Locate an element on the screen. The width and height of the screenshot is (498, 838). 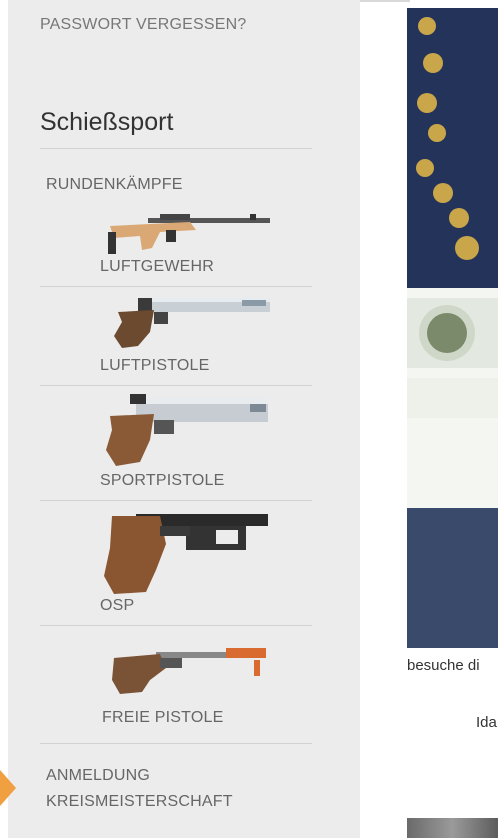
photo-image is located at coordinates (452, 328).